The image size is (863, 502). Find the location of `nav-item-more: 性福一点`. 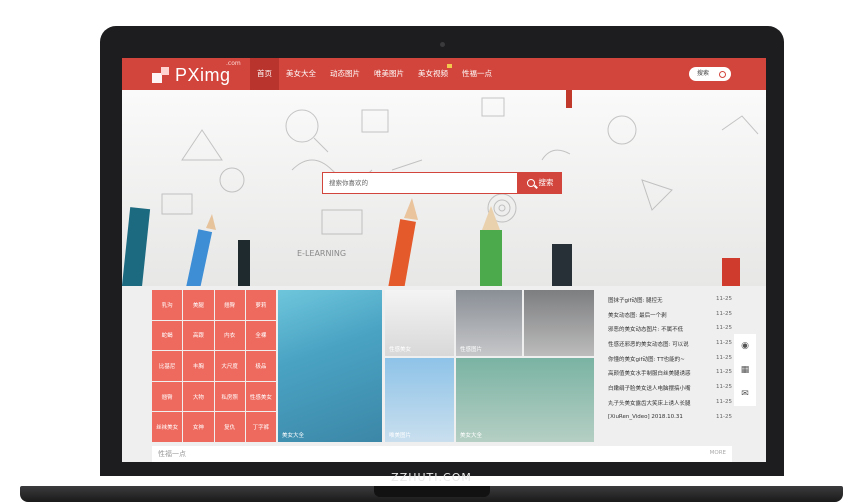

nav-item-more: 性福一点 is located at coordinates (477, 74).